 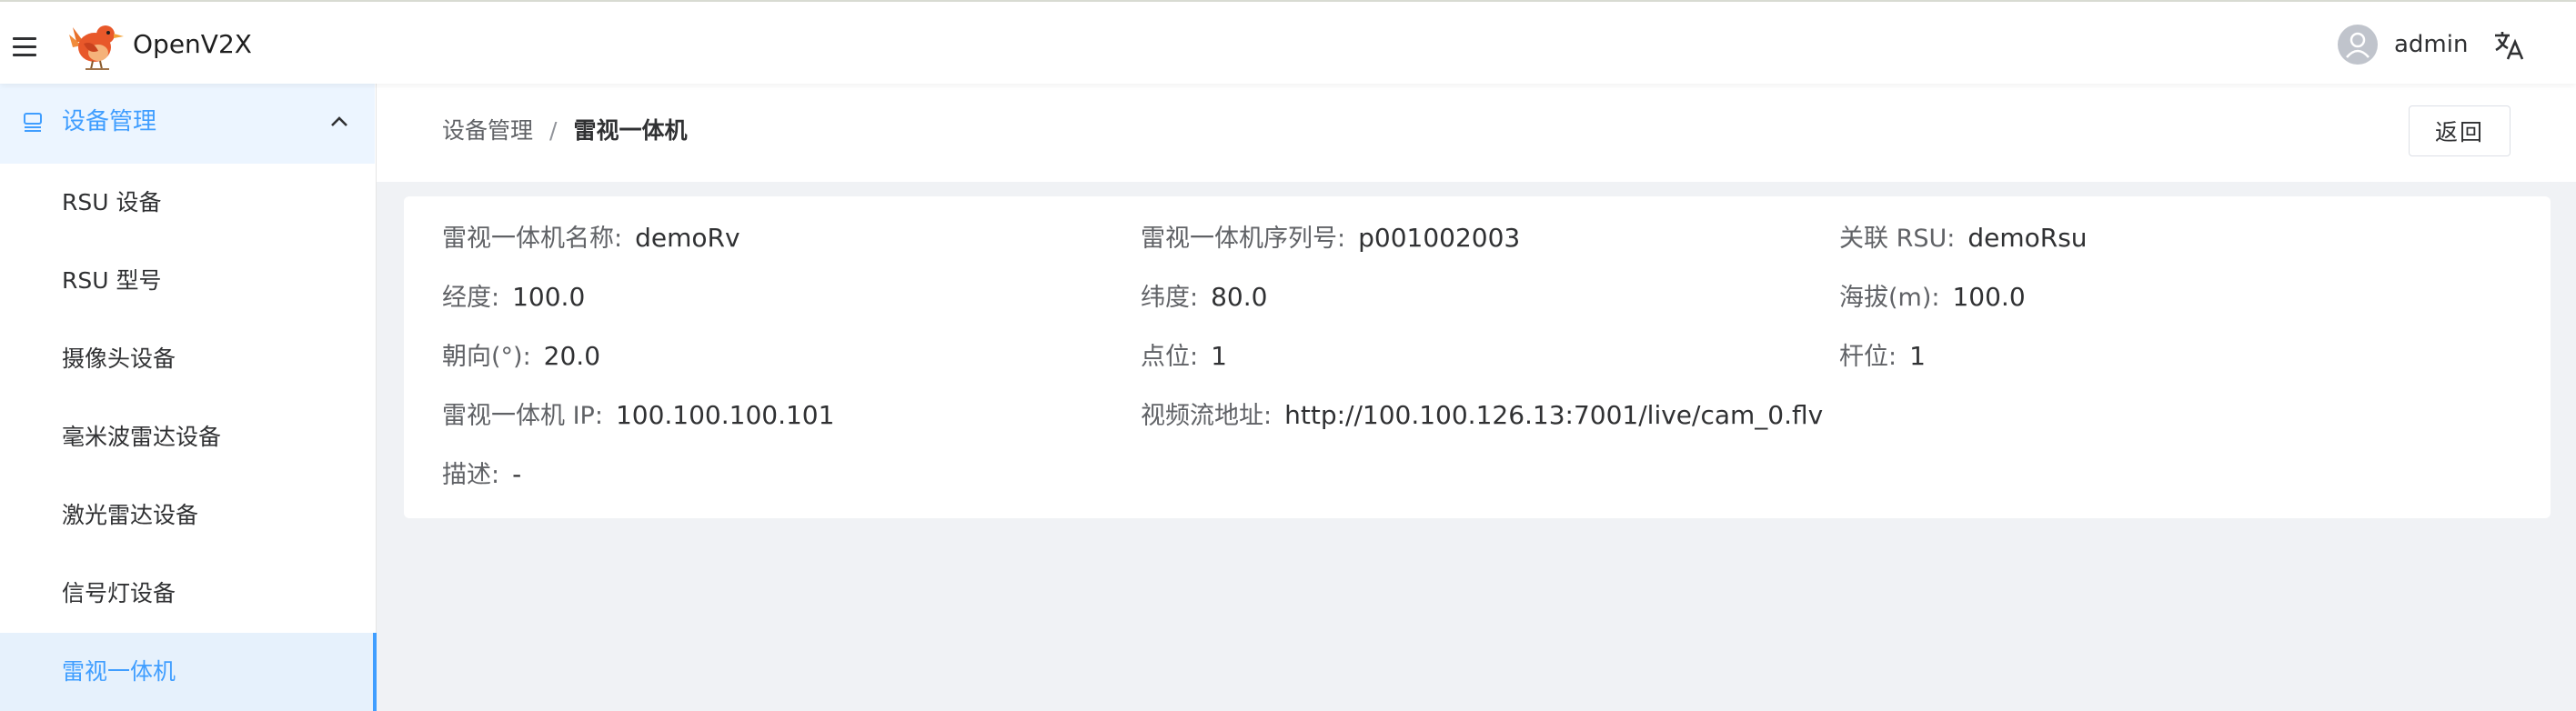 I want to click on field-label: 雷视一体机名称:, so click(x=532, y=239).